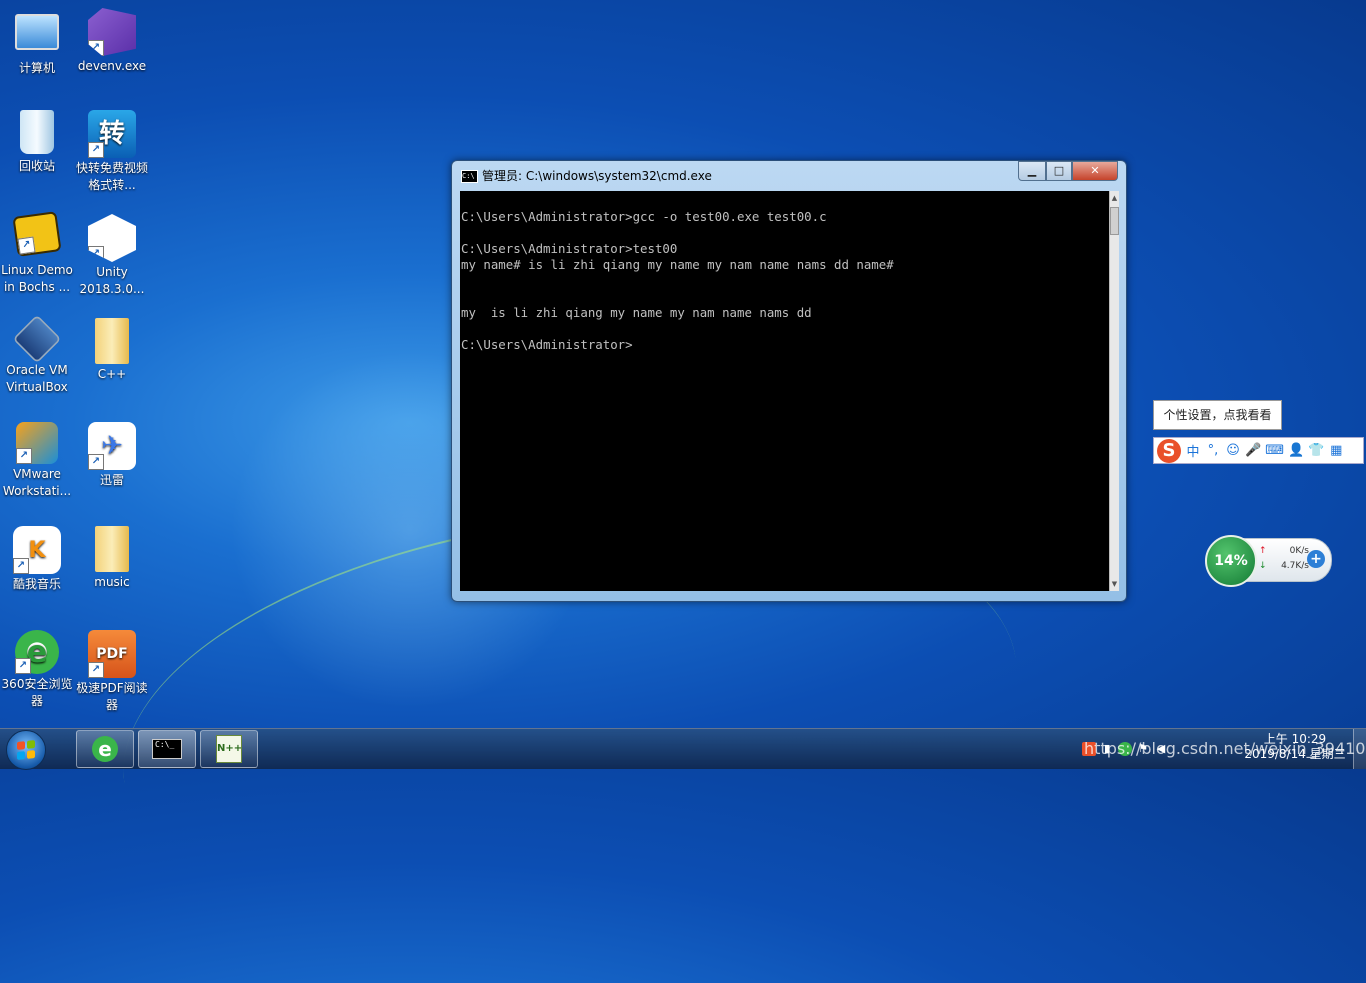 The image size is (1366, 983). Describe the element at coordinates (1316, 559) in the screenshot. I see `add-icon: +` at that location.